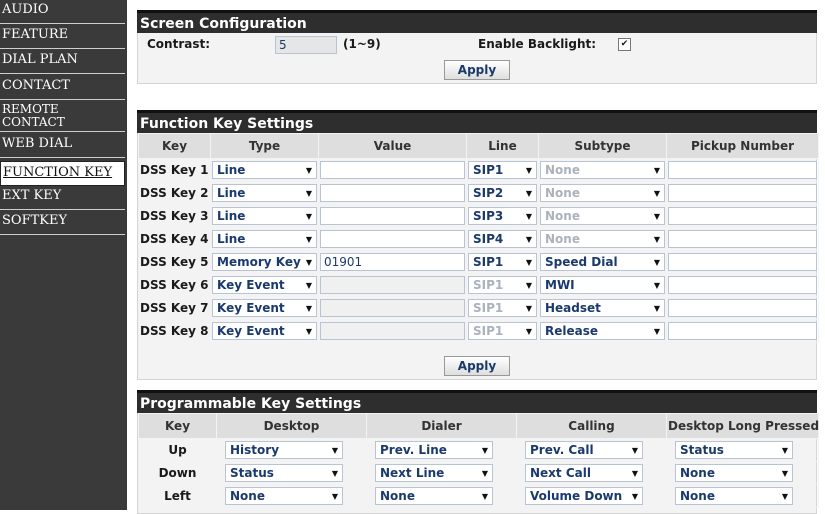 This screenshot has width=825, height=514. I want to click on value-input: 01901, so click(392, 262).